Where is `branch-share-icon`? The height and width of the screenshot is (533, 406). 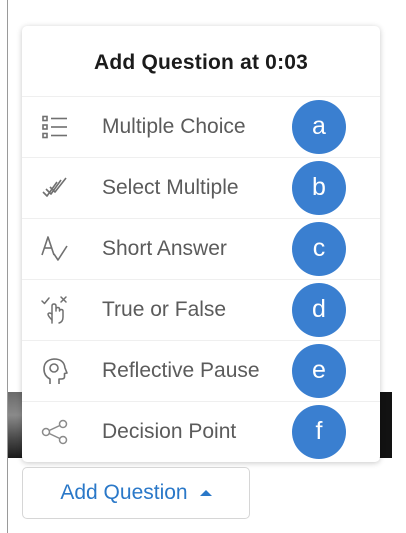 branch-share-icon is located at coordinates (55, 432).